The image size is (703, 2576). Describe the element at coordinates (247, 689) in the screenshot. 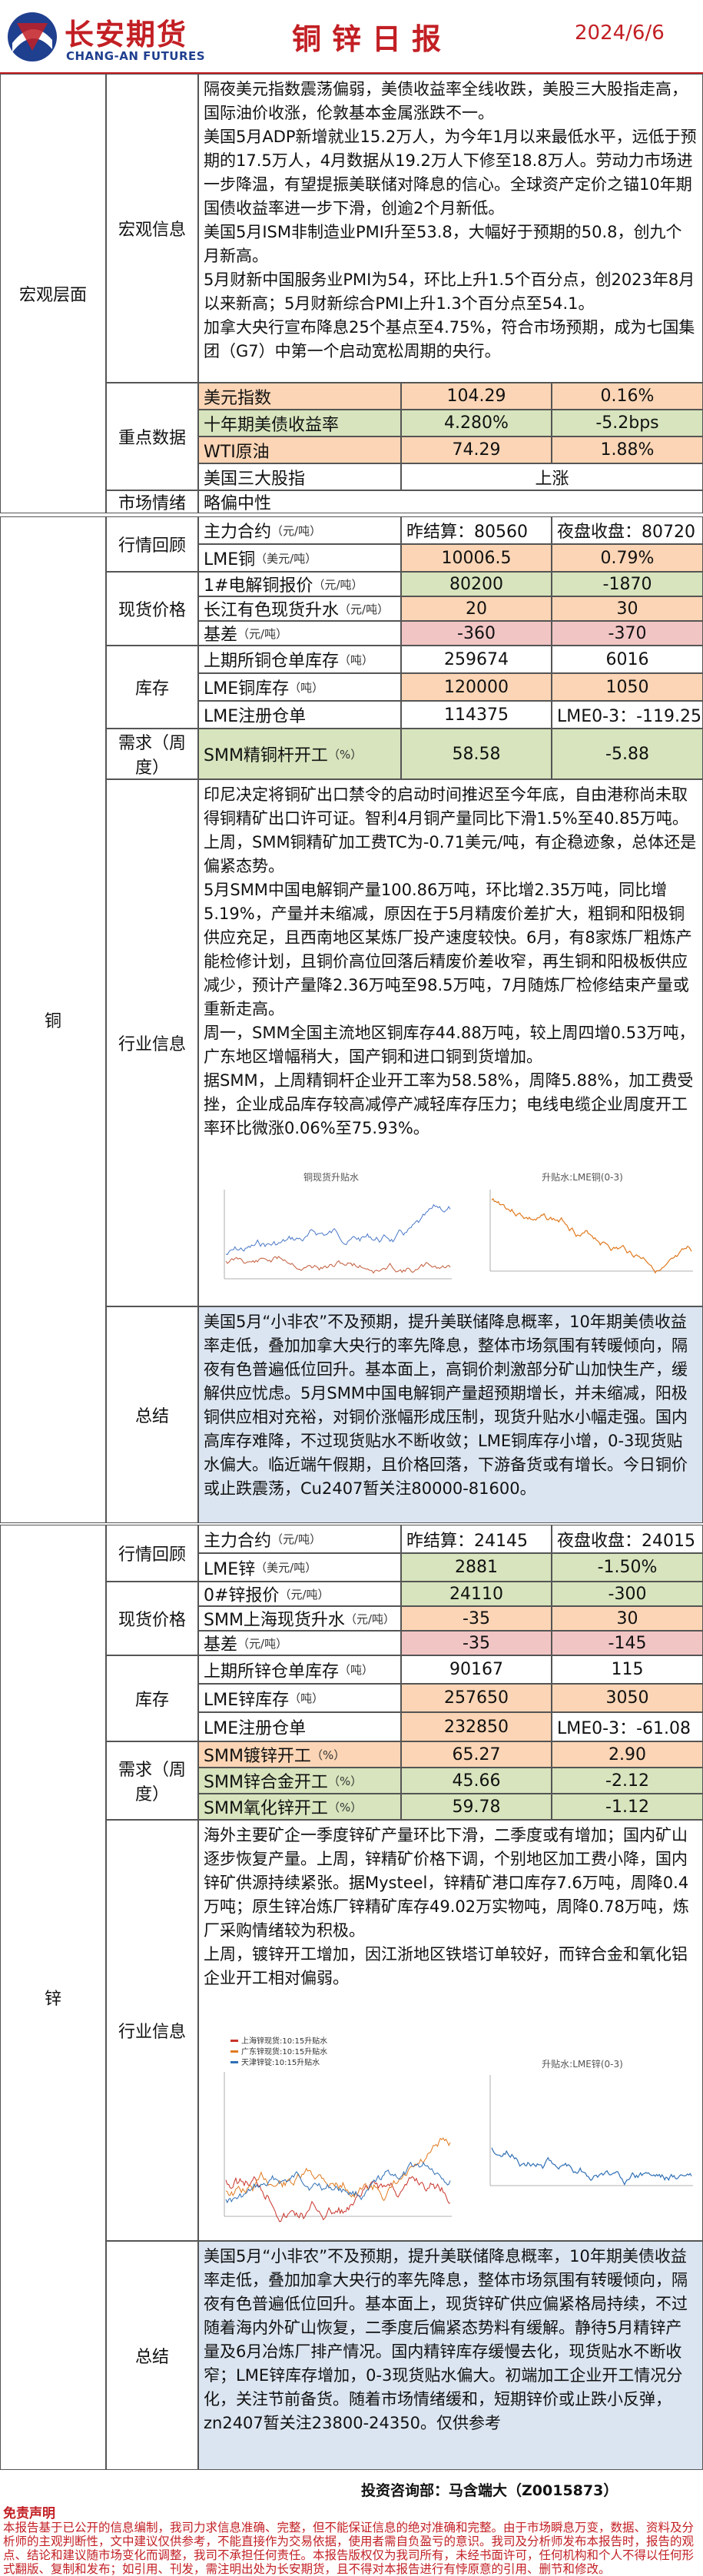

I see `row-name: LME铜库存` at that location.